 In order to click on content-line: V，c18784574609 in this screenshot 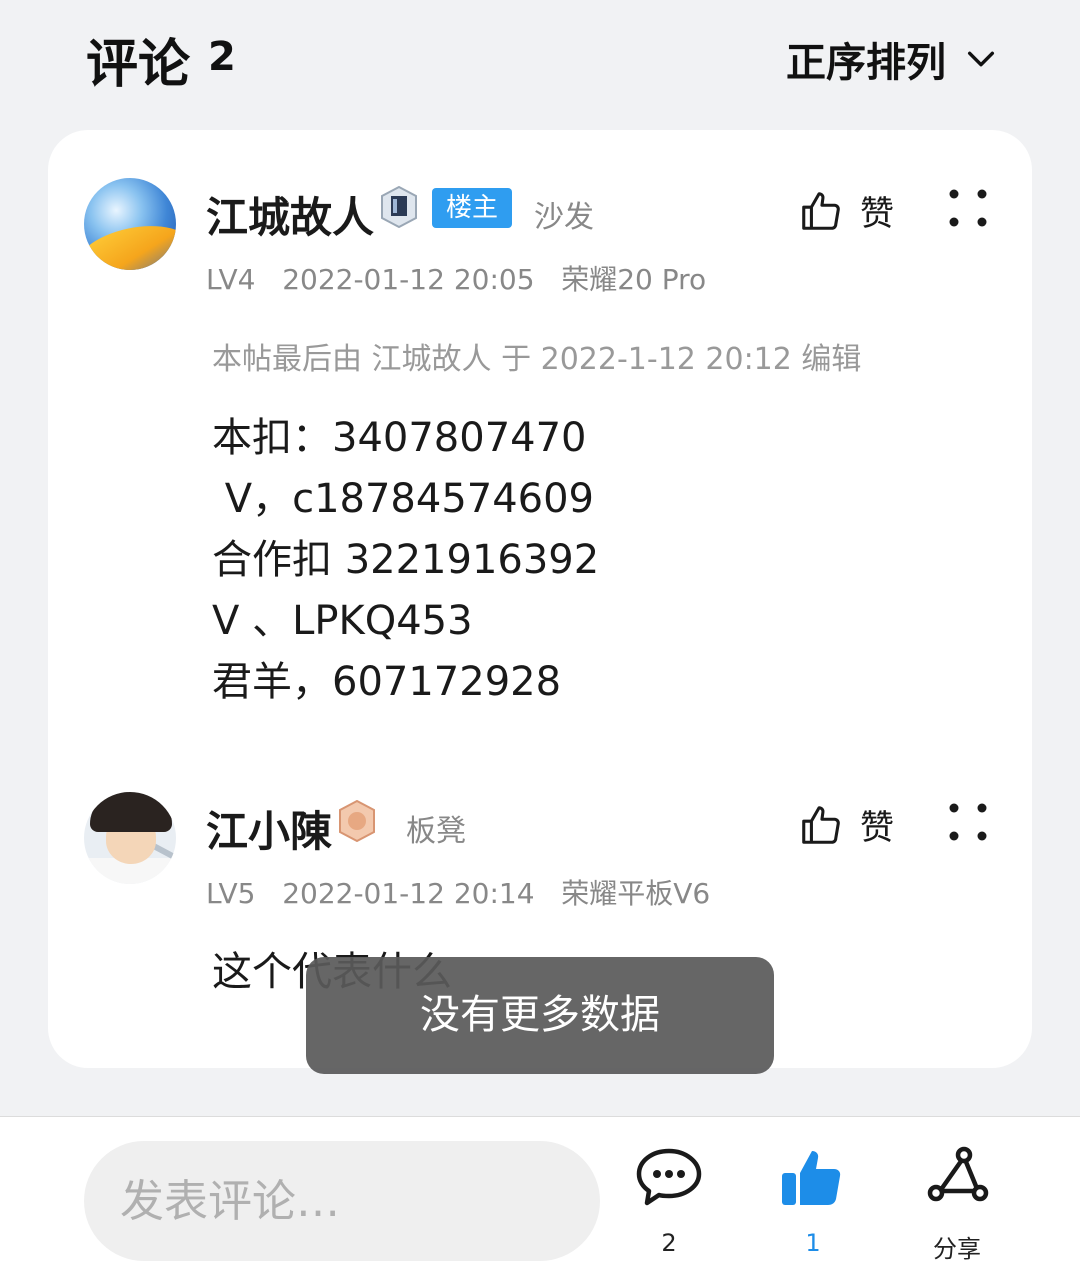, I will do `click(403, 499)`.